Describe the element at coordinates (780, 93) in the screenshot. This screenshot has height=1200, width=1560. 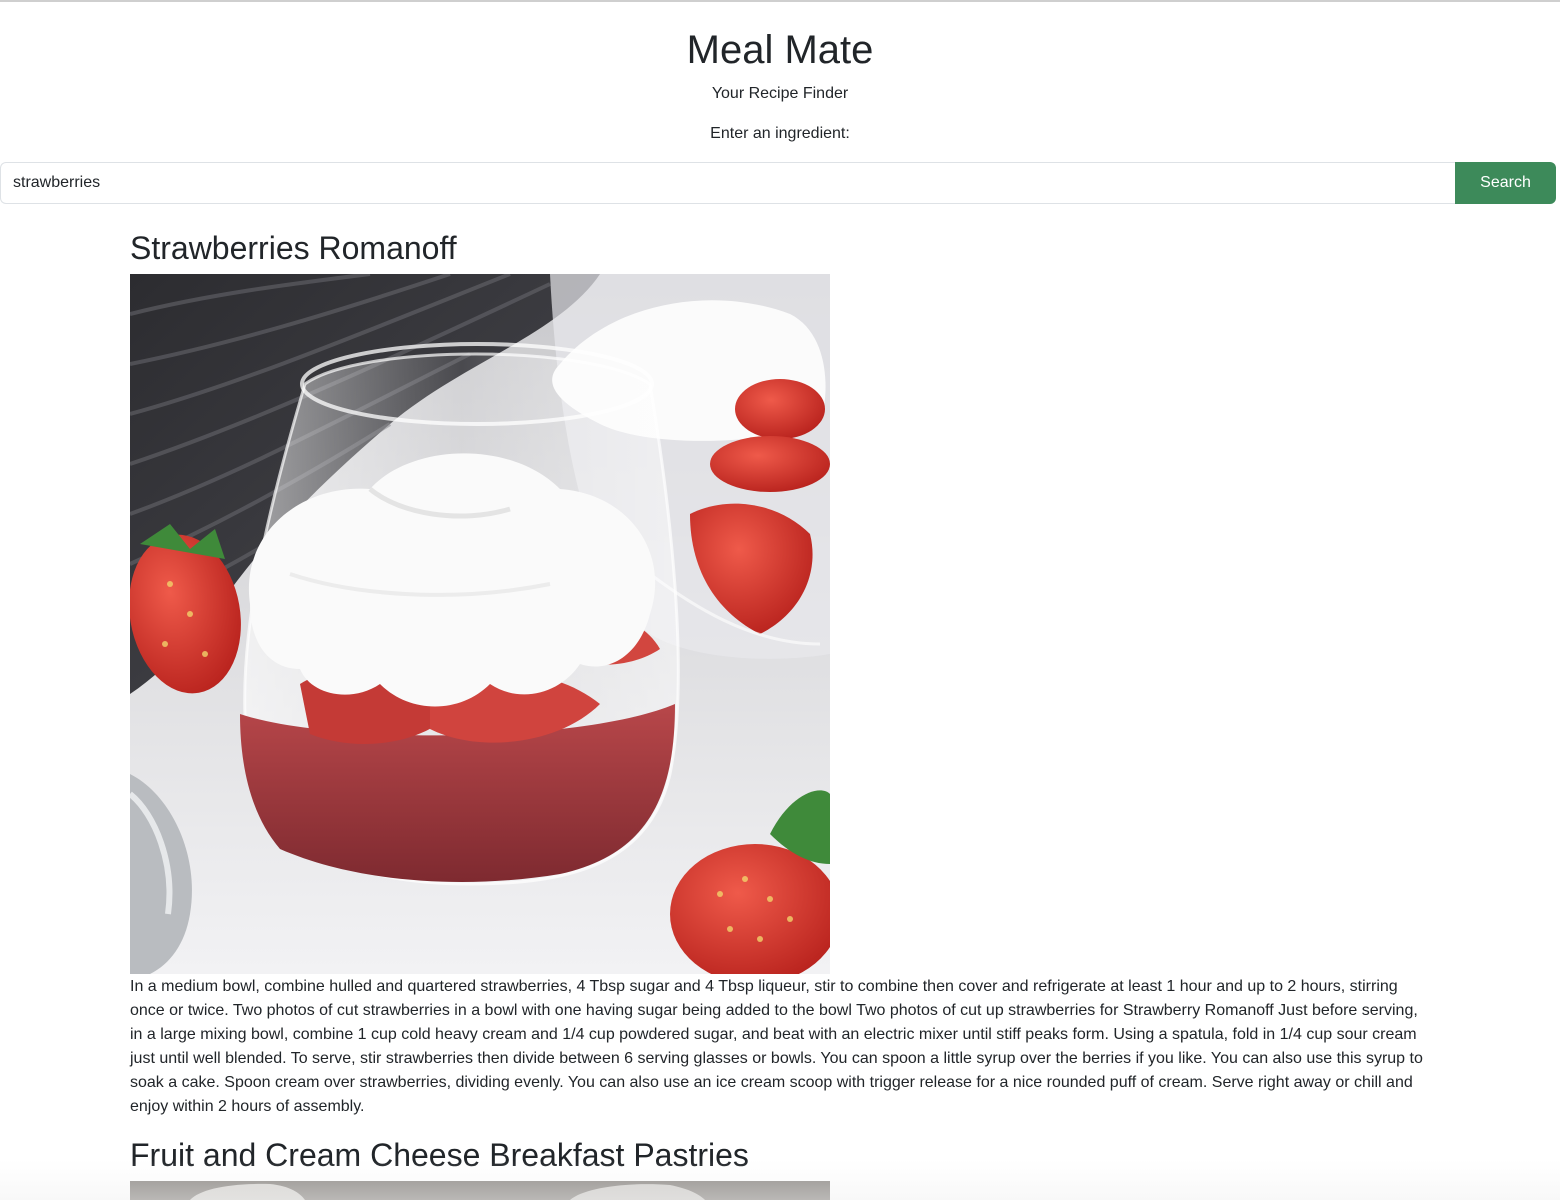
I see `app-subtitle: Your Recipe Finder` at that location.